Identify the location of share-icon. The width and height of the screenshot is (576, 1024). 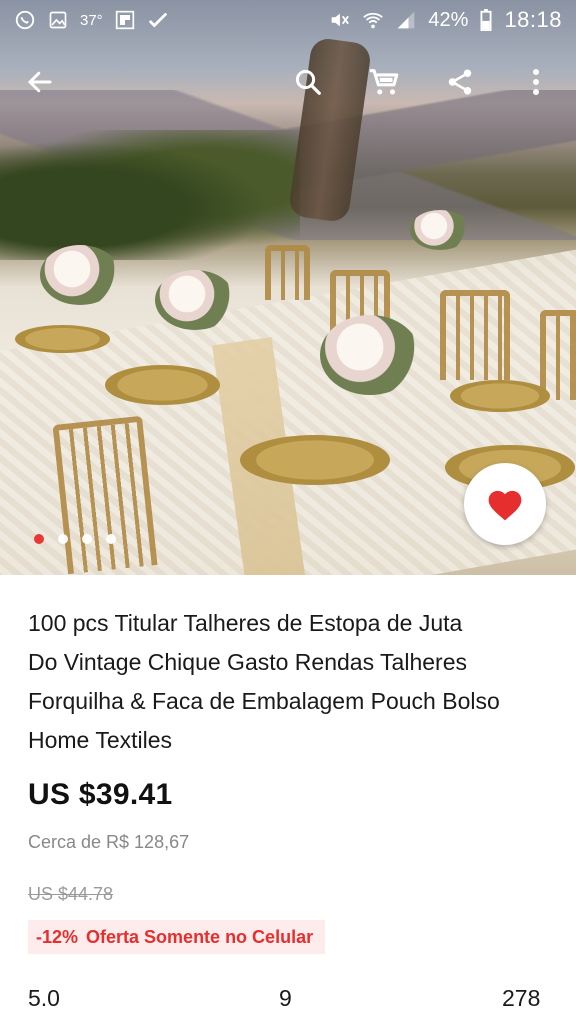
(460, 82).